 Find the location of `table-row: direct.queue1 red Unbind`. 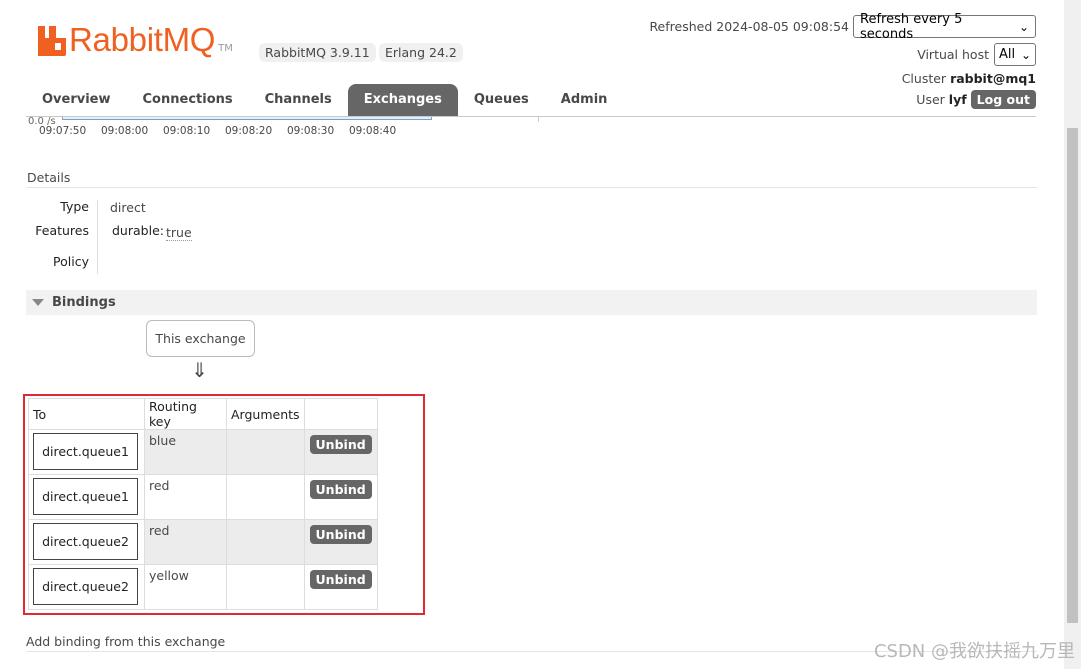

table-row: direct.queue1 red Unbind is located at coordinates (203, 497).